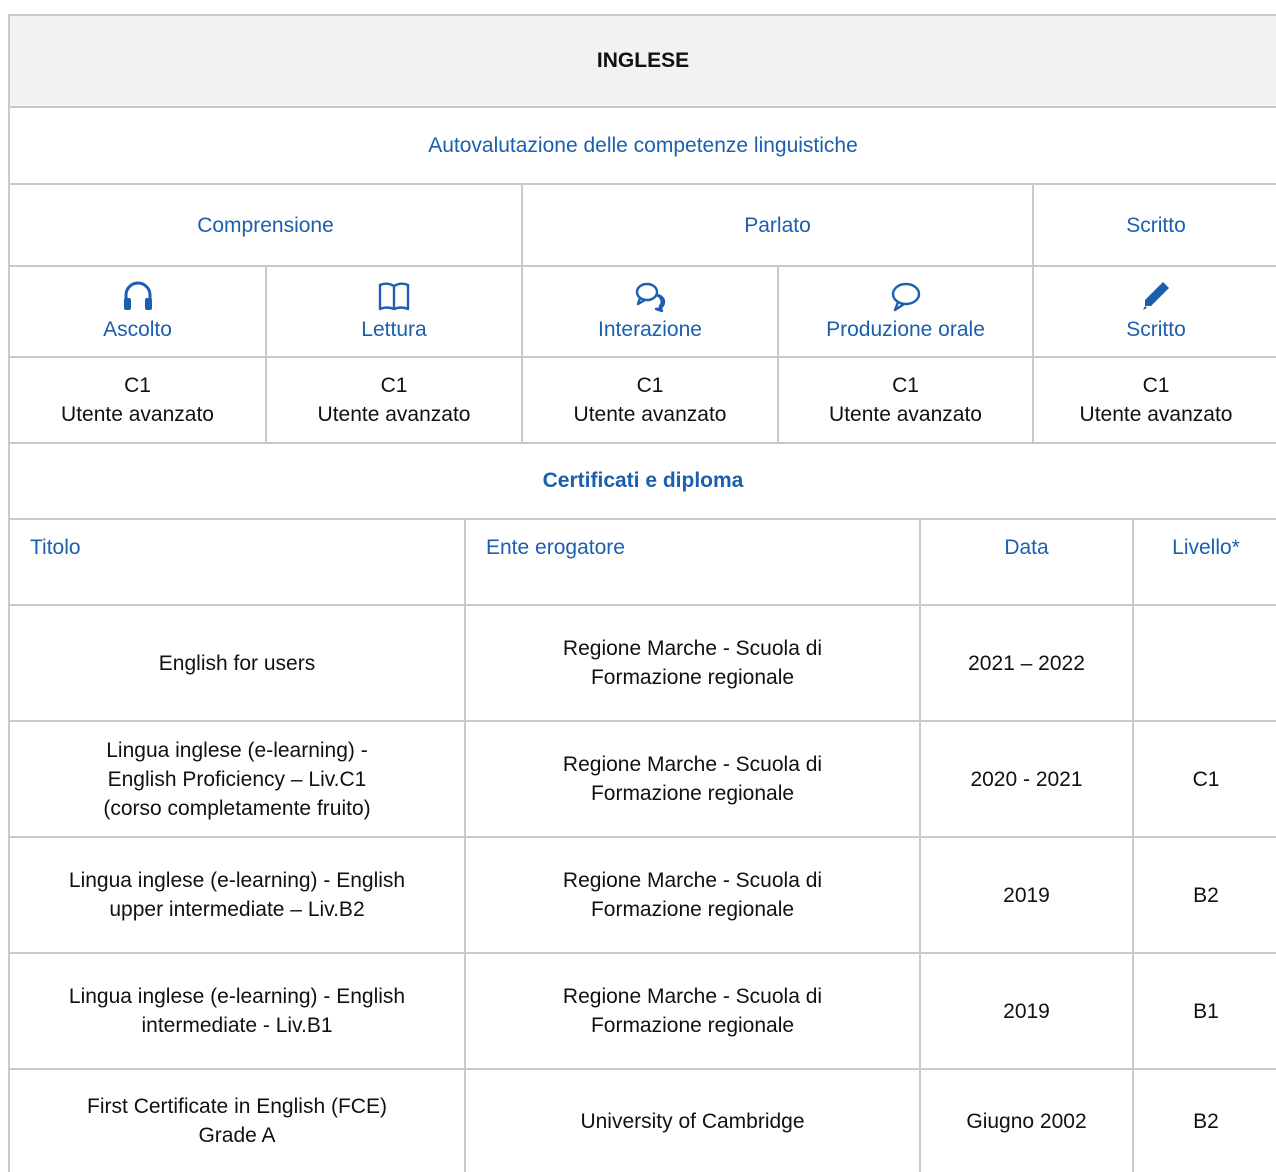  What do you see at coordinates (905, 297) in the screenshot?
I see `speech-bubble-icon` at bounding box center [905, 297].